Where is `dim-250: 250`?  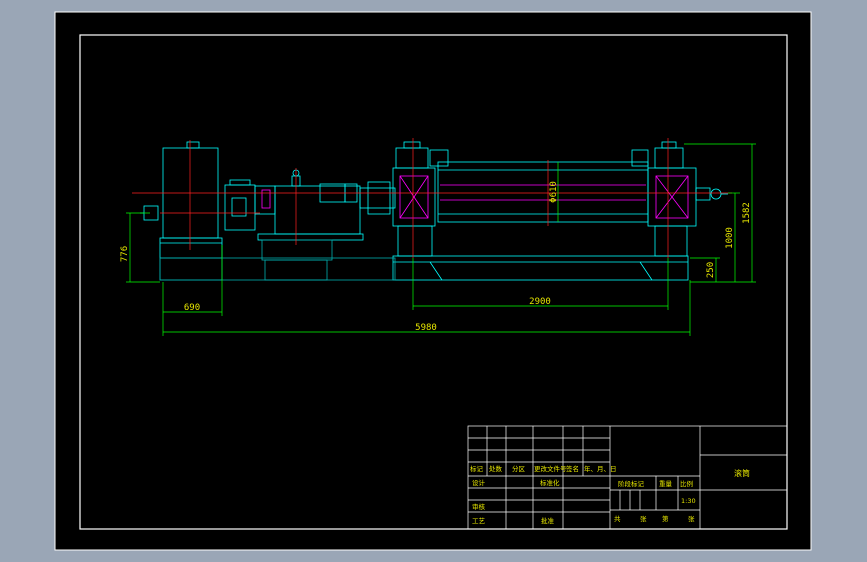
dim-250: 250 is located at coordinates (711, 270).